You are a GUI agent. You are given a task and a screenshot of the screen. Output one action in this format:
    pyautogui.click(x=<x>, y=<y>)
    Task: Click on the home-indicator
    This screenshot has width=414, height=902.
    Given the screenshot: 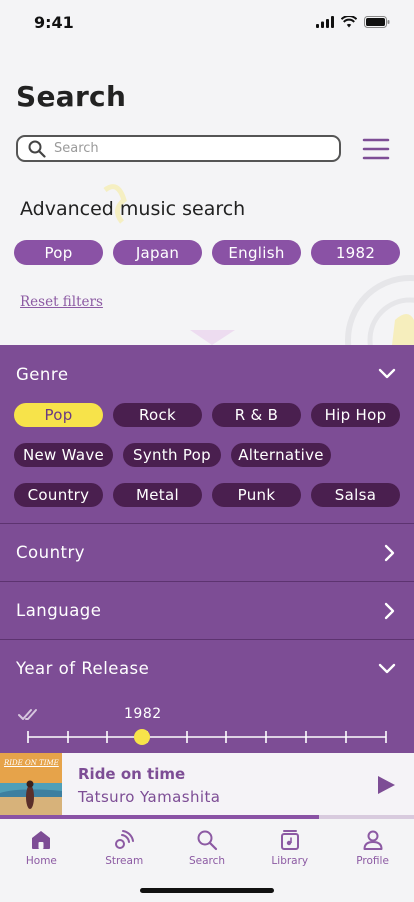 What is the action you would take?
    pyautogui.click(x=207, y=890)
    